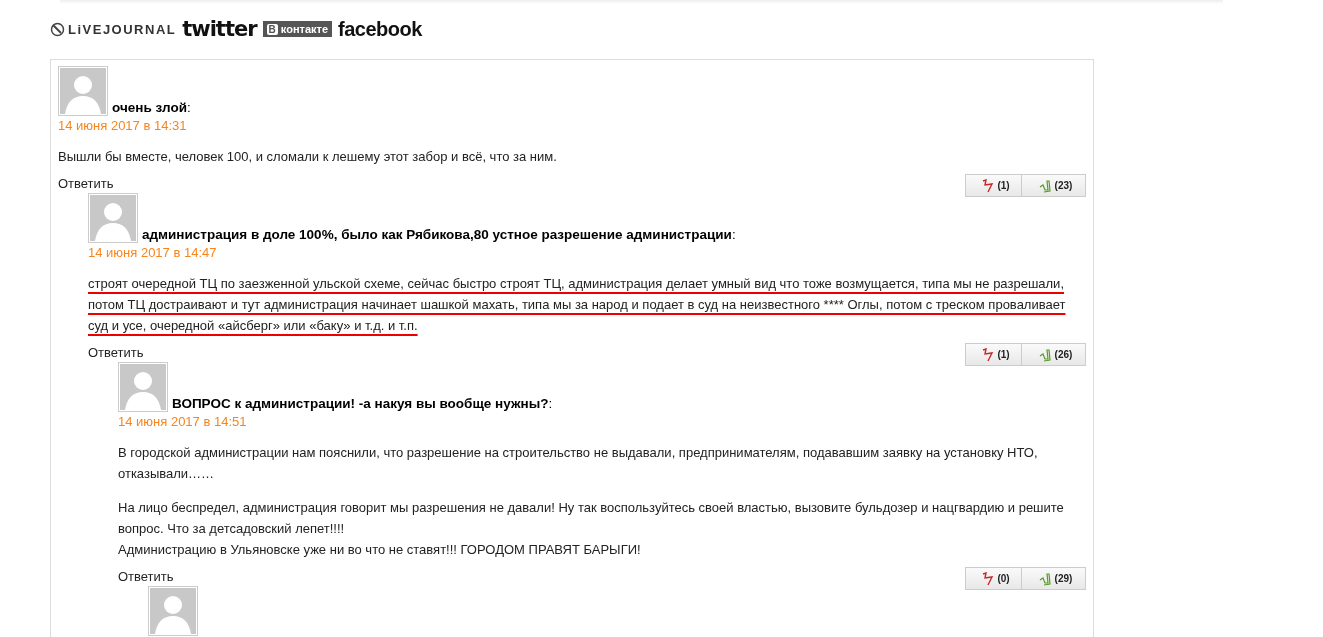 The height and width of the screenshot is (637, 1323). Describe the element at coordinates (308, 157) in the screenshot. I see `comment-text: Вышли бы вместе, человек 100, и сломали к лешему этот забор и всё, что за ним.` at that location.